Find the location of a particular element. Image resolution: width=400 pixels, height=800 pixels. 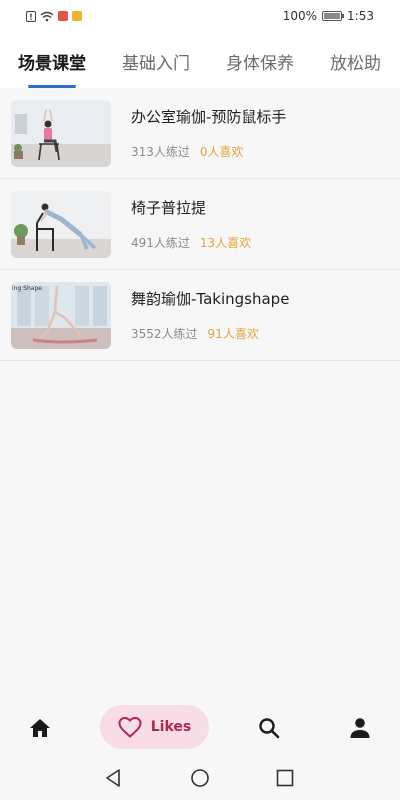

person-icon is located at coordinates (360, 728).